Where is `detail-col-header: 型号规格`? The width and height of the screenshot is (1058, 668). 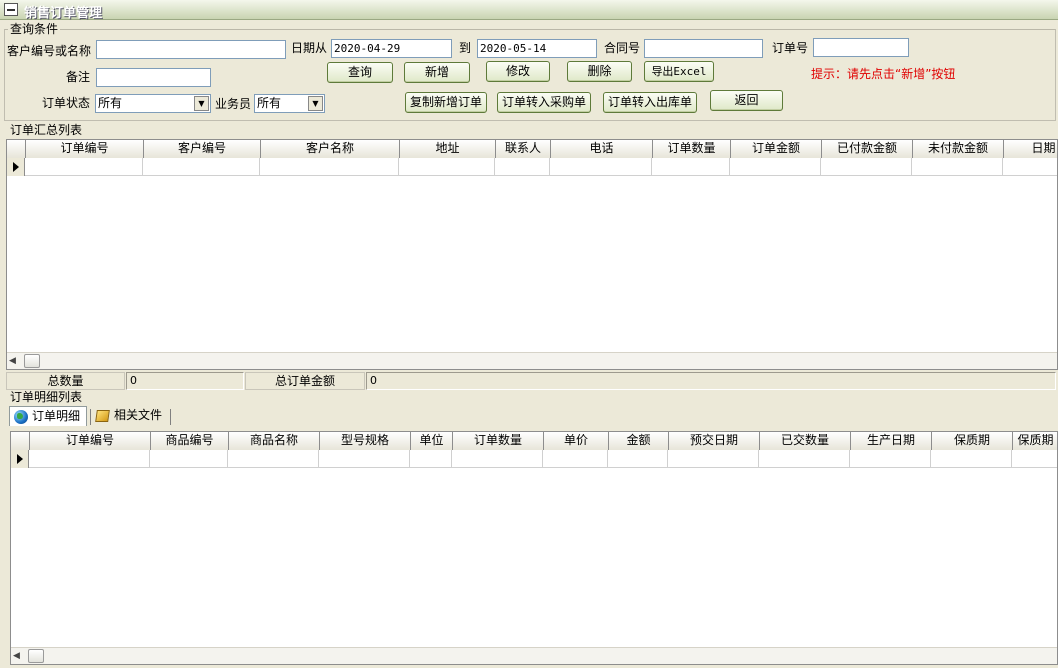
detail-col-header: 型号规格 is located at coordinates (365, 441).